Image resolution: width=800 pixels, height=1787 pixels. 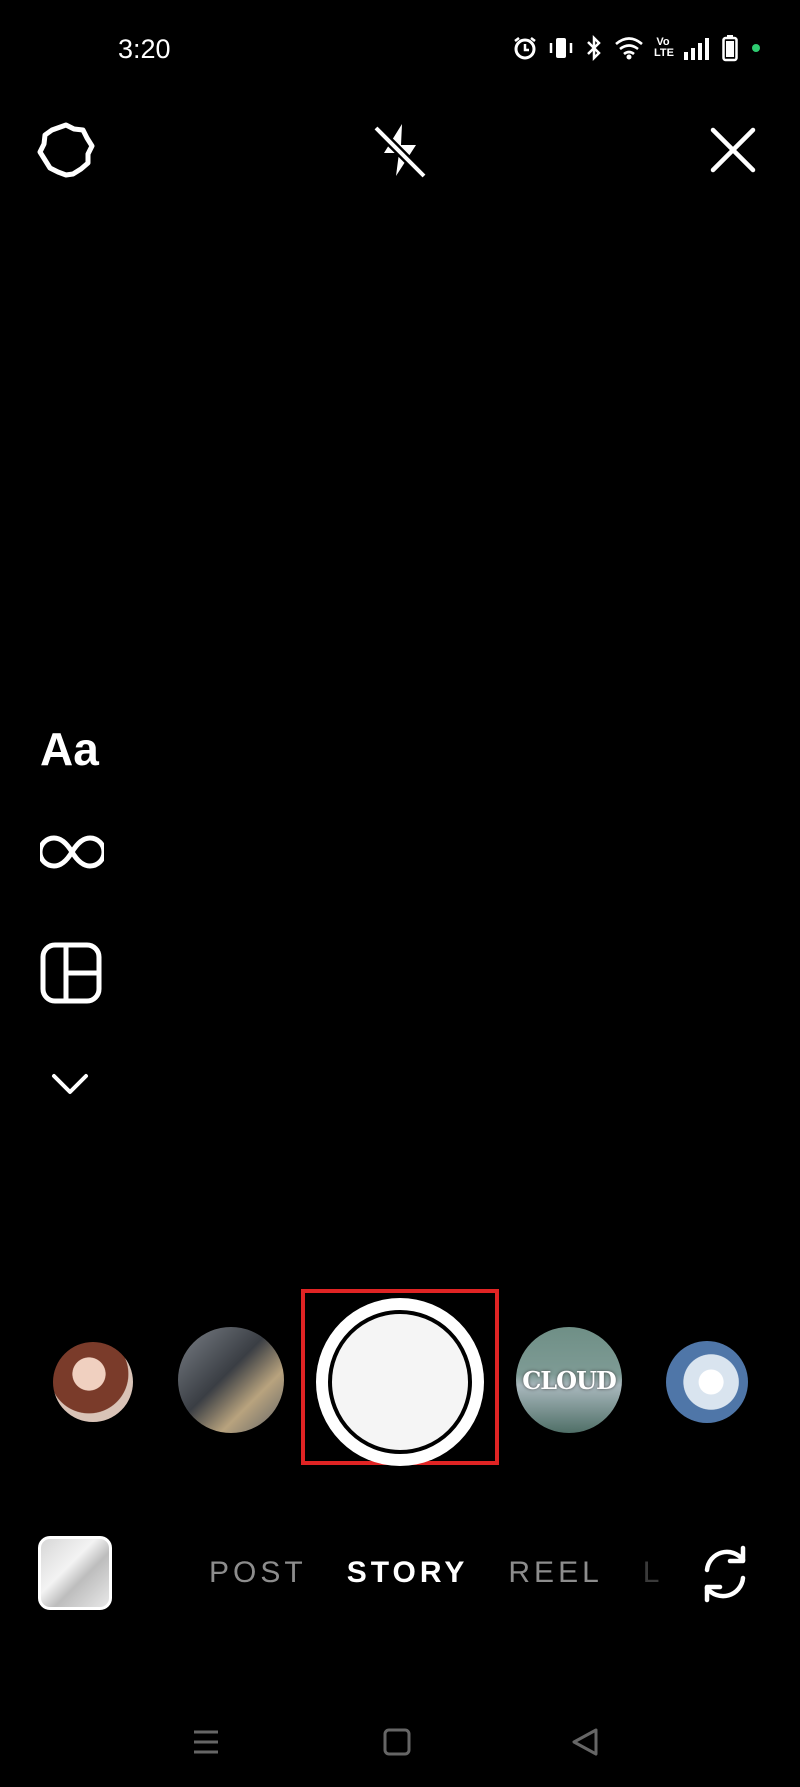 I want to click on flip-camera-button, so click(x=725, y=1574).